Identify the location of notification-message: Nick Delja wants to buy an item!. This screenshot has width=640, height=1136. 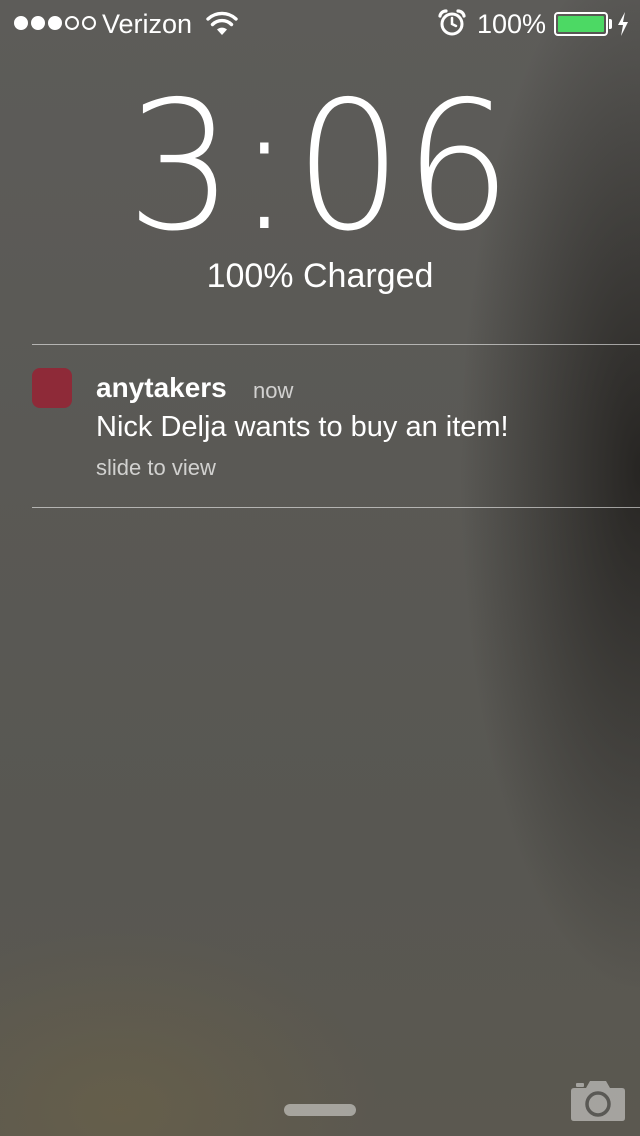
(302, 427).